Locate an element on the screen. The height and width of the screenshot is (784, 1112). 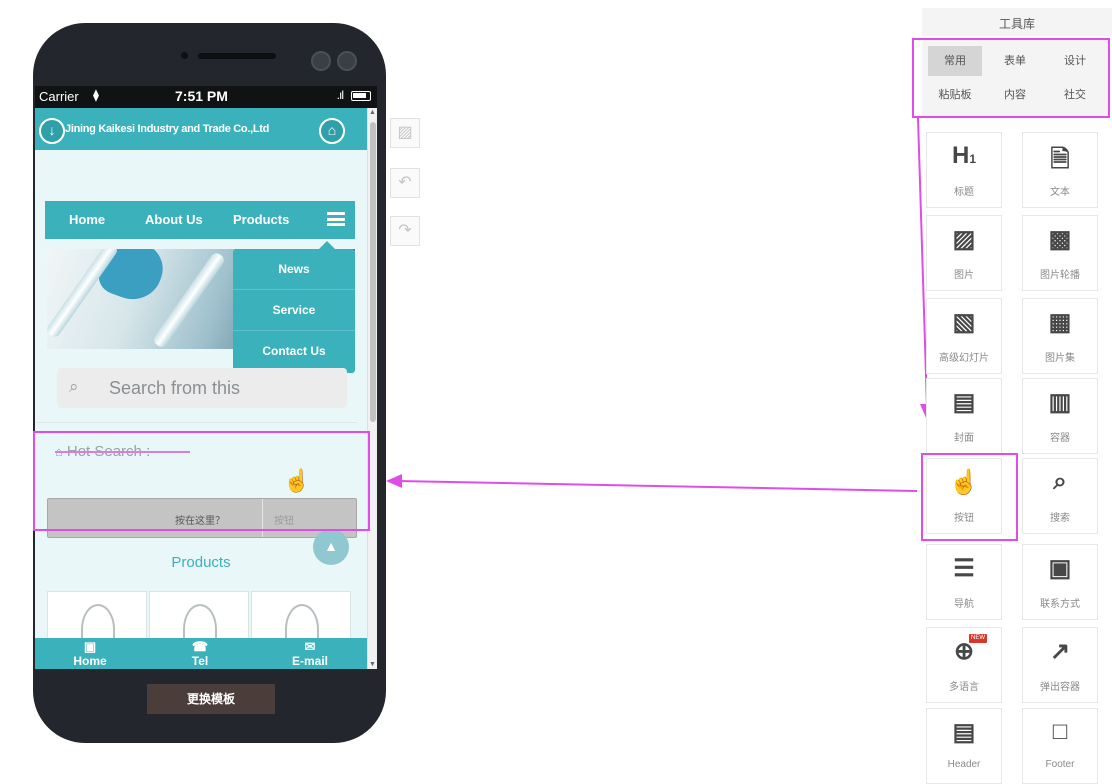
search-icon: ⌕ is located at coordinates (1060, 481).